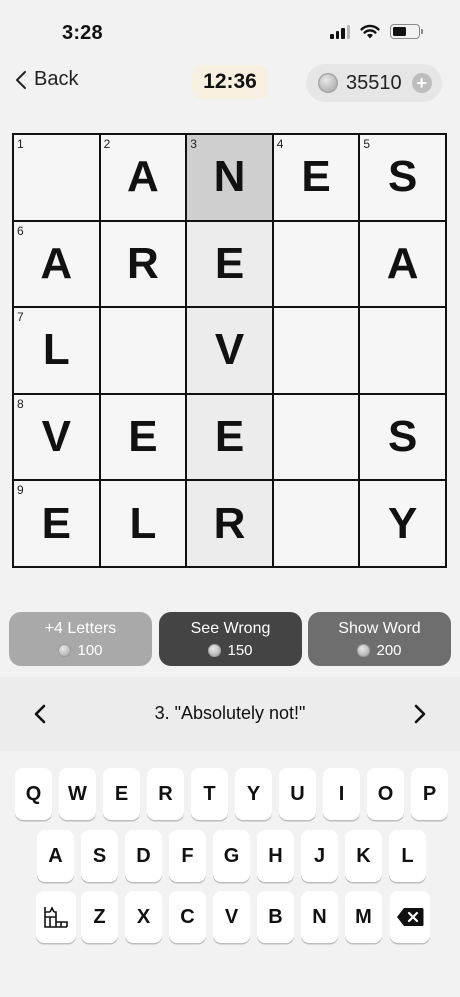  I want to click on key-n: N, so click(319, 917).